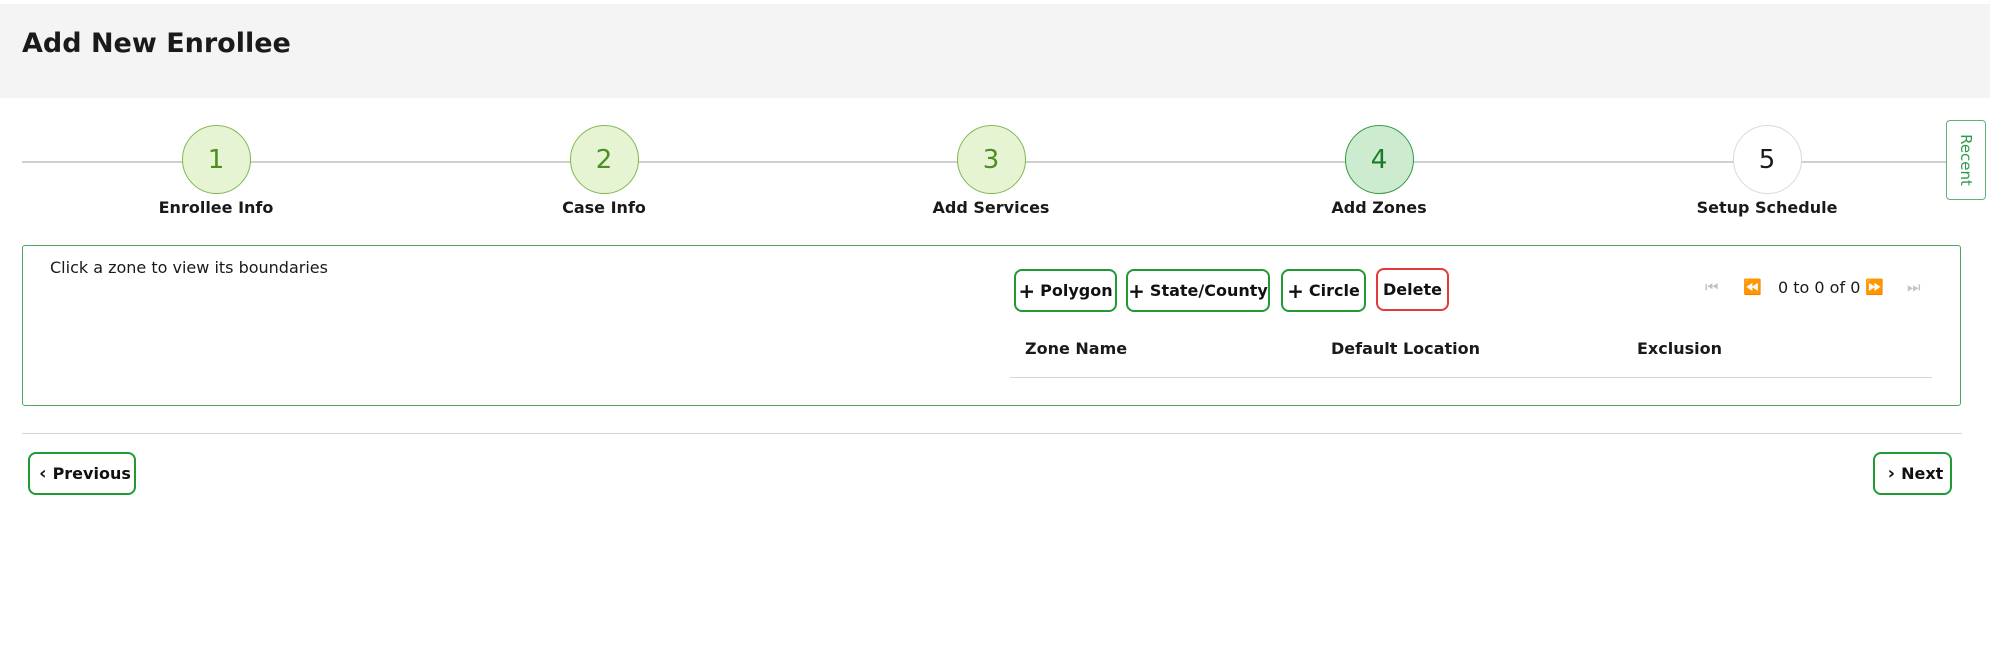  I want to click on column-header-exclusion: Exclusion, so click(1679, 348).